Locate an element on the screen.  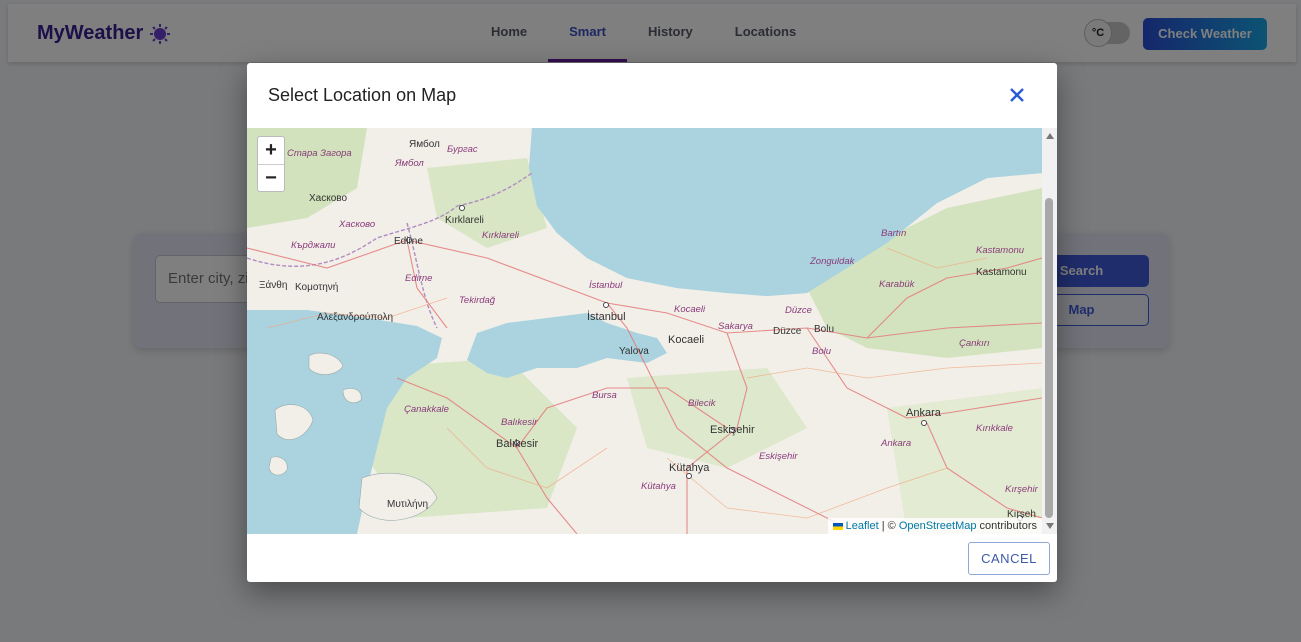
map-label-komotini: Κομοτηνή is located at coordinates (316, 287).